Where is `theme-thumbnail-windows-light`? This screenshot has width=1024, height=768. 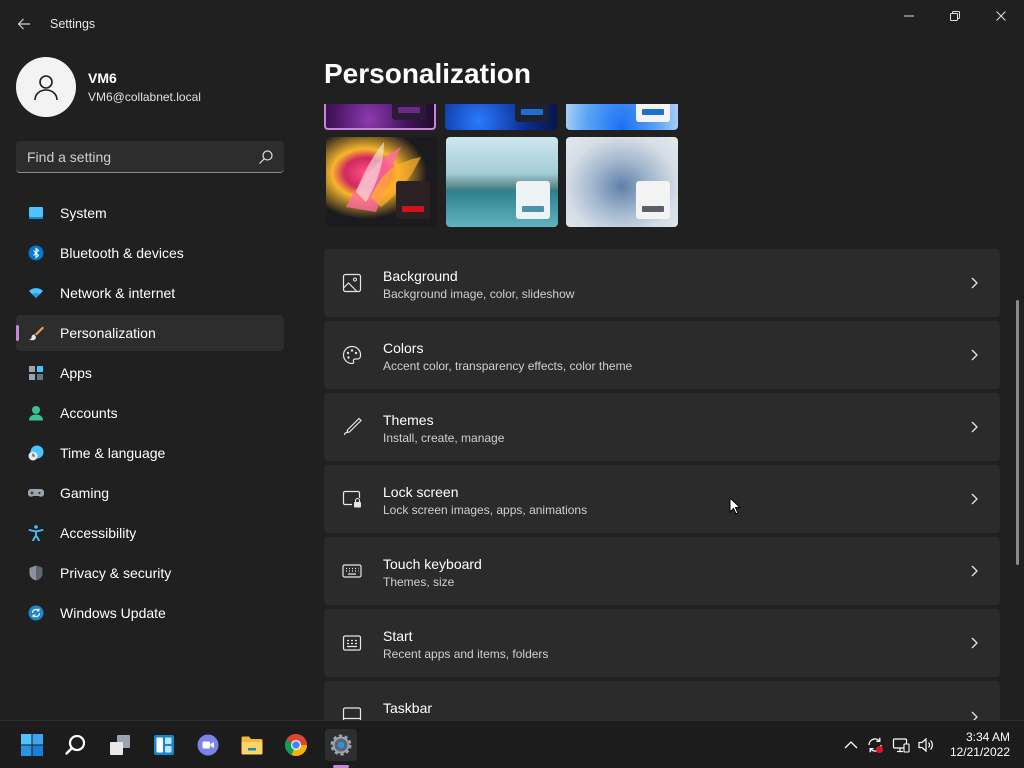 theme-thumbnail-windows-light is located at coordinates (622, 117).